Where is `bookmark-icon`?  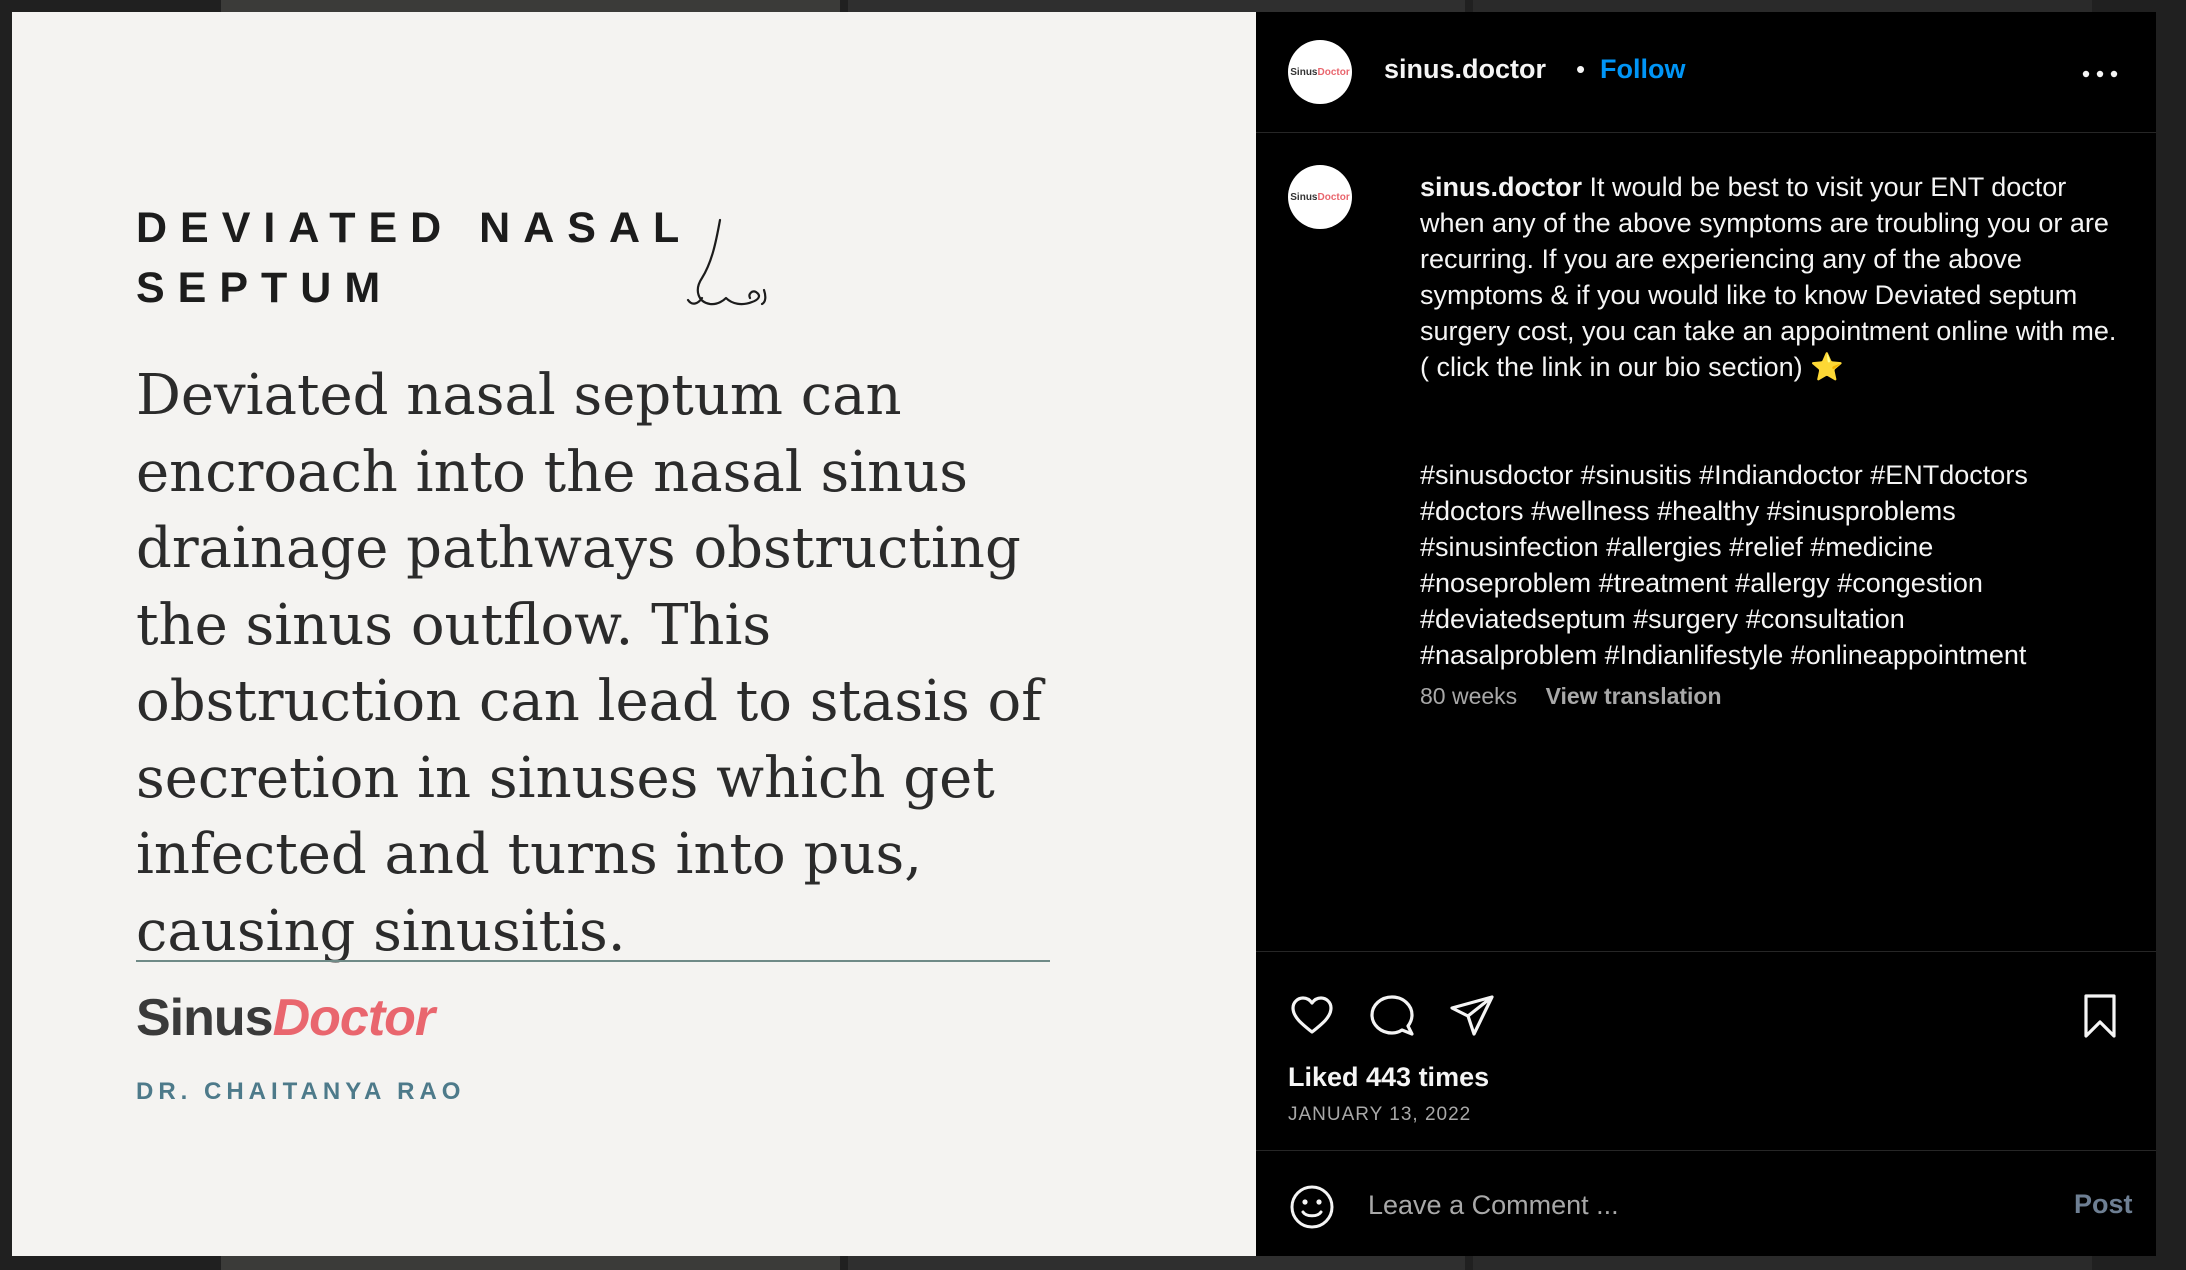 bookmark-icon is located at coordinates (2100, 1016).